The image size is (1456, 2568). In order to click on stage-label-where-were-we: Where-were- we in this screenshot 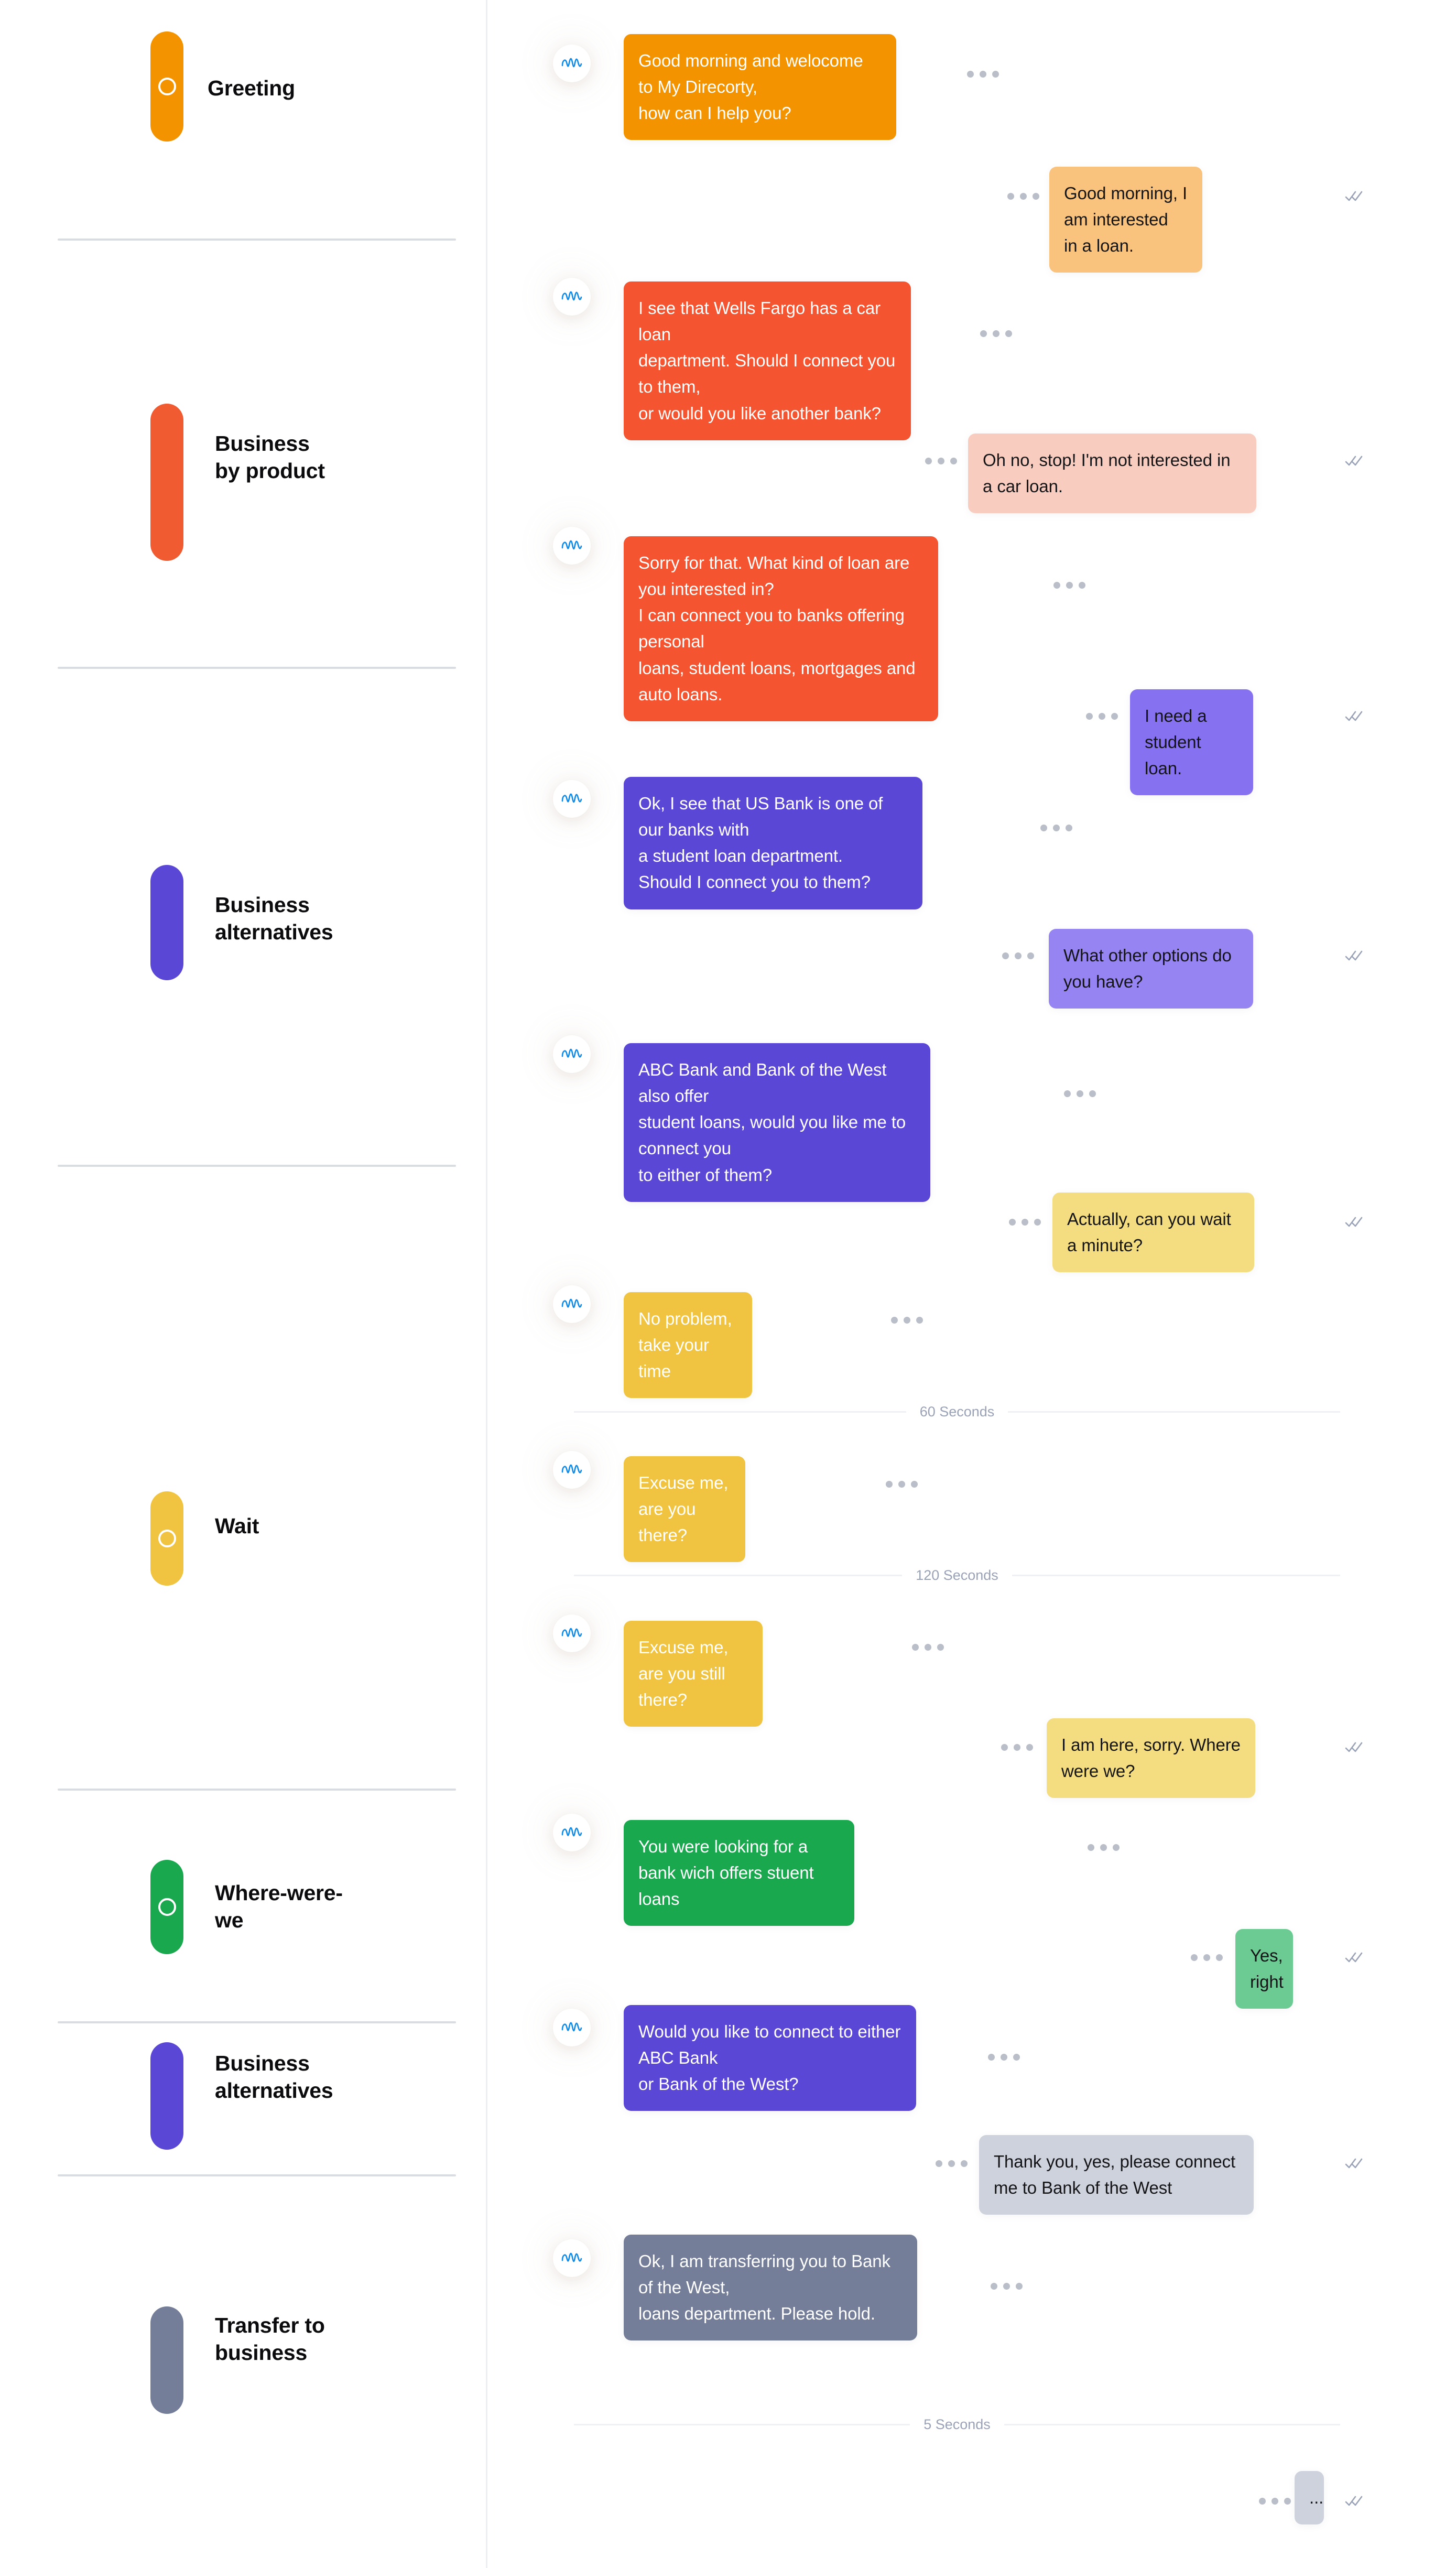, I will do `click(279, 1907)`.